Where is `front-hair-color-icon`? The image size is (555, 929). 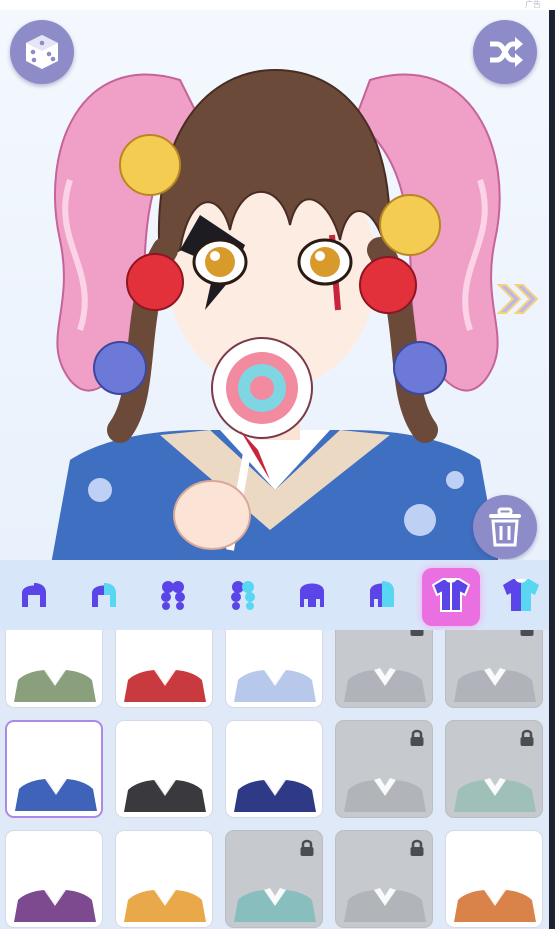 front-hair-color-icon is located at coordinates (104, 597).